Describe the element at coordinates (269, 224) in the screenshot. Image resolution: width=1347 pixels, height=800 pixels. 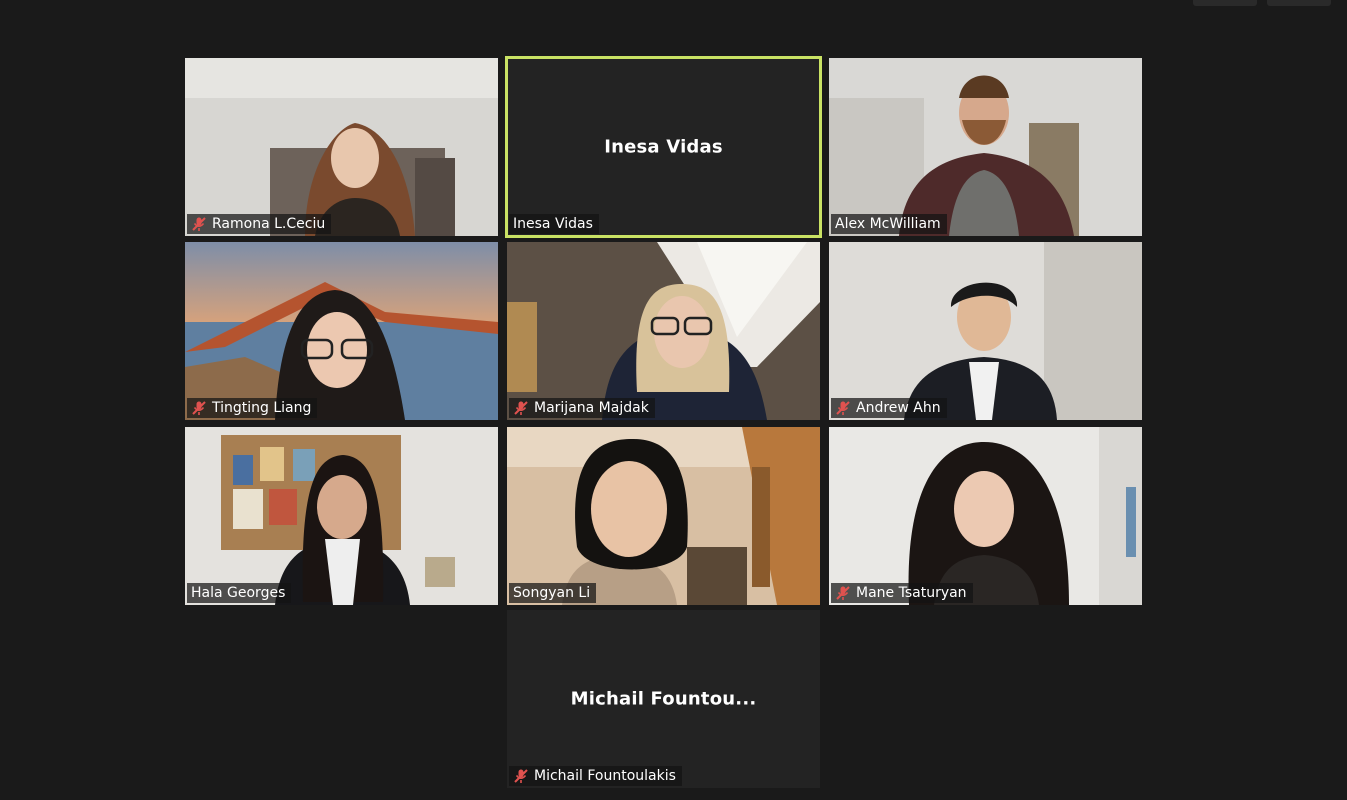
I see `participant-name: Ramona L.Ceciu` at that location.